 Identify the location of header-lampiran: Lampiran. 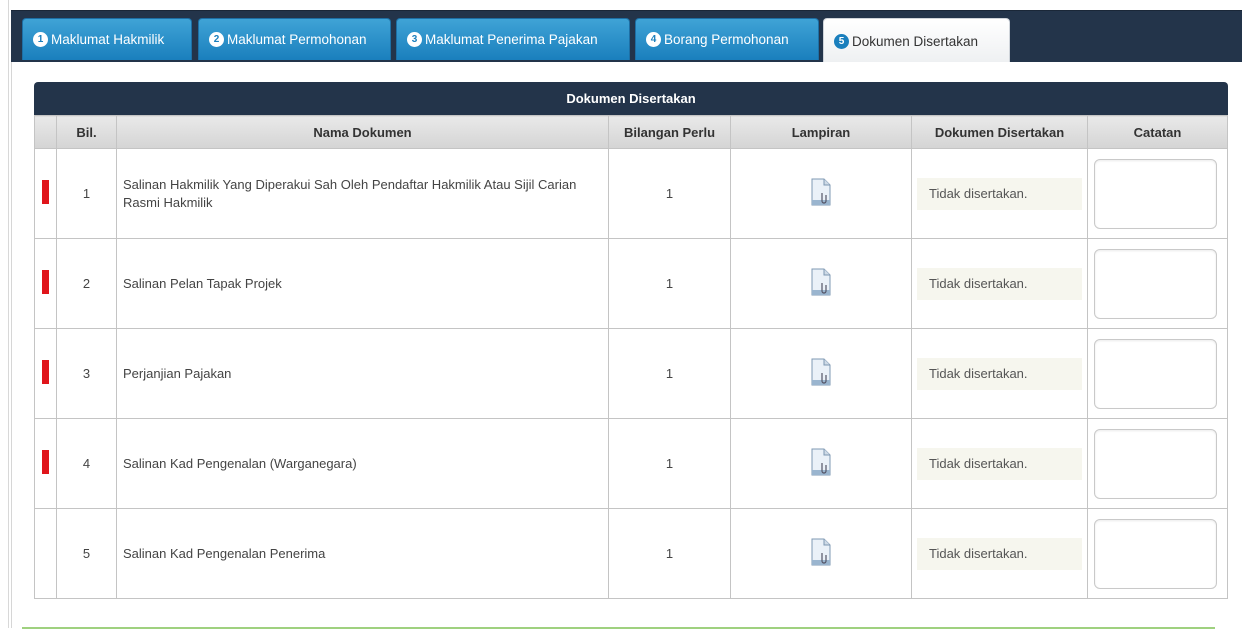
(821, 132).